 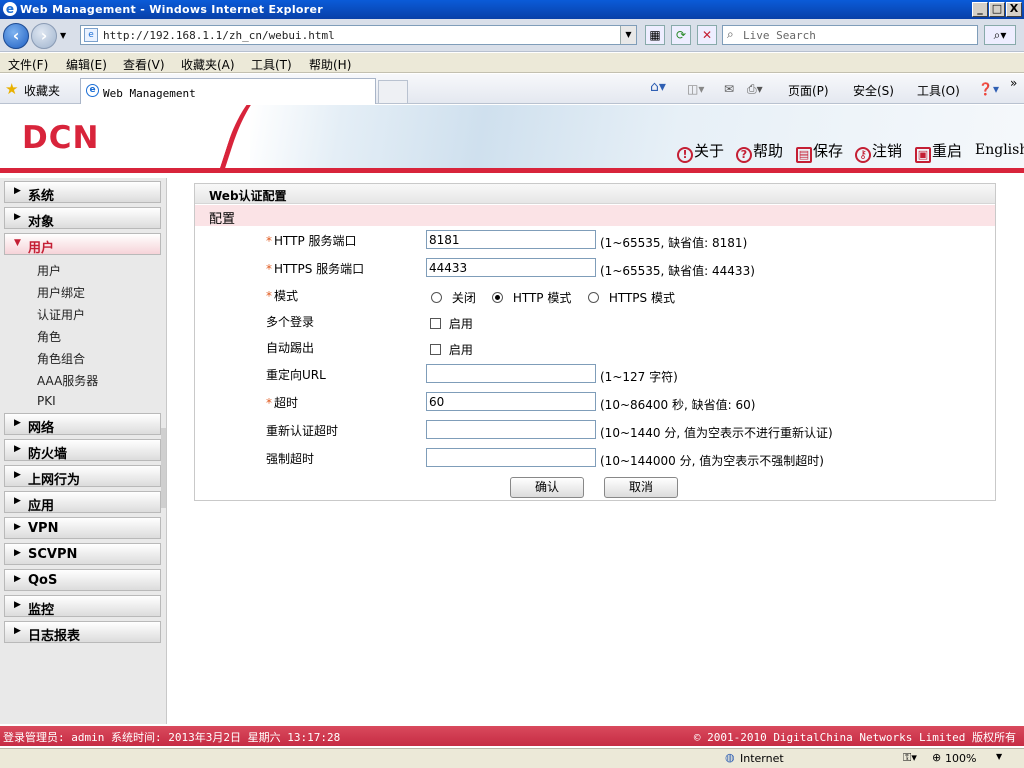 I want to click on sidebar-subitem-role-group: 角色组合, so click(x=61, y=358).